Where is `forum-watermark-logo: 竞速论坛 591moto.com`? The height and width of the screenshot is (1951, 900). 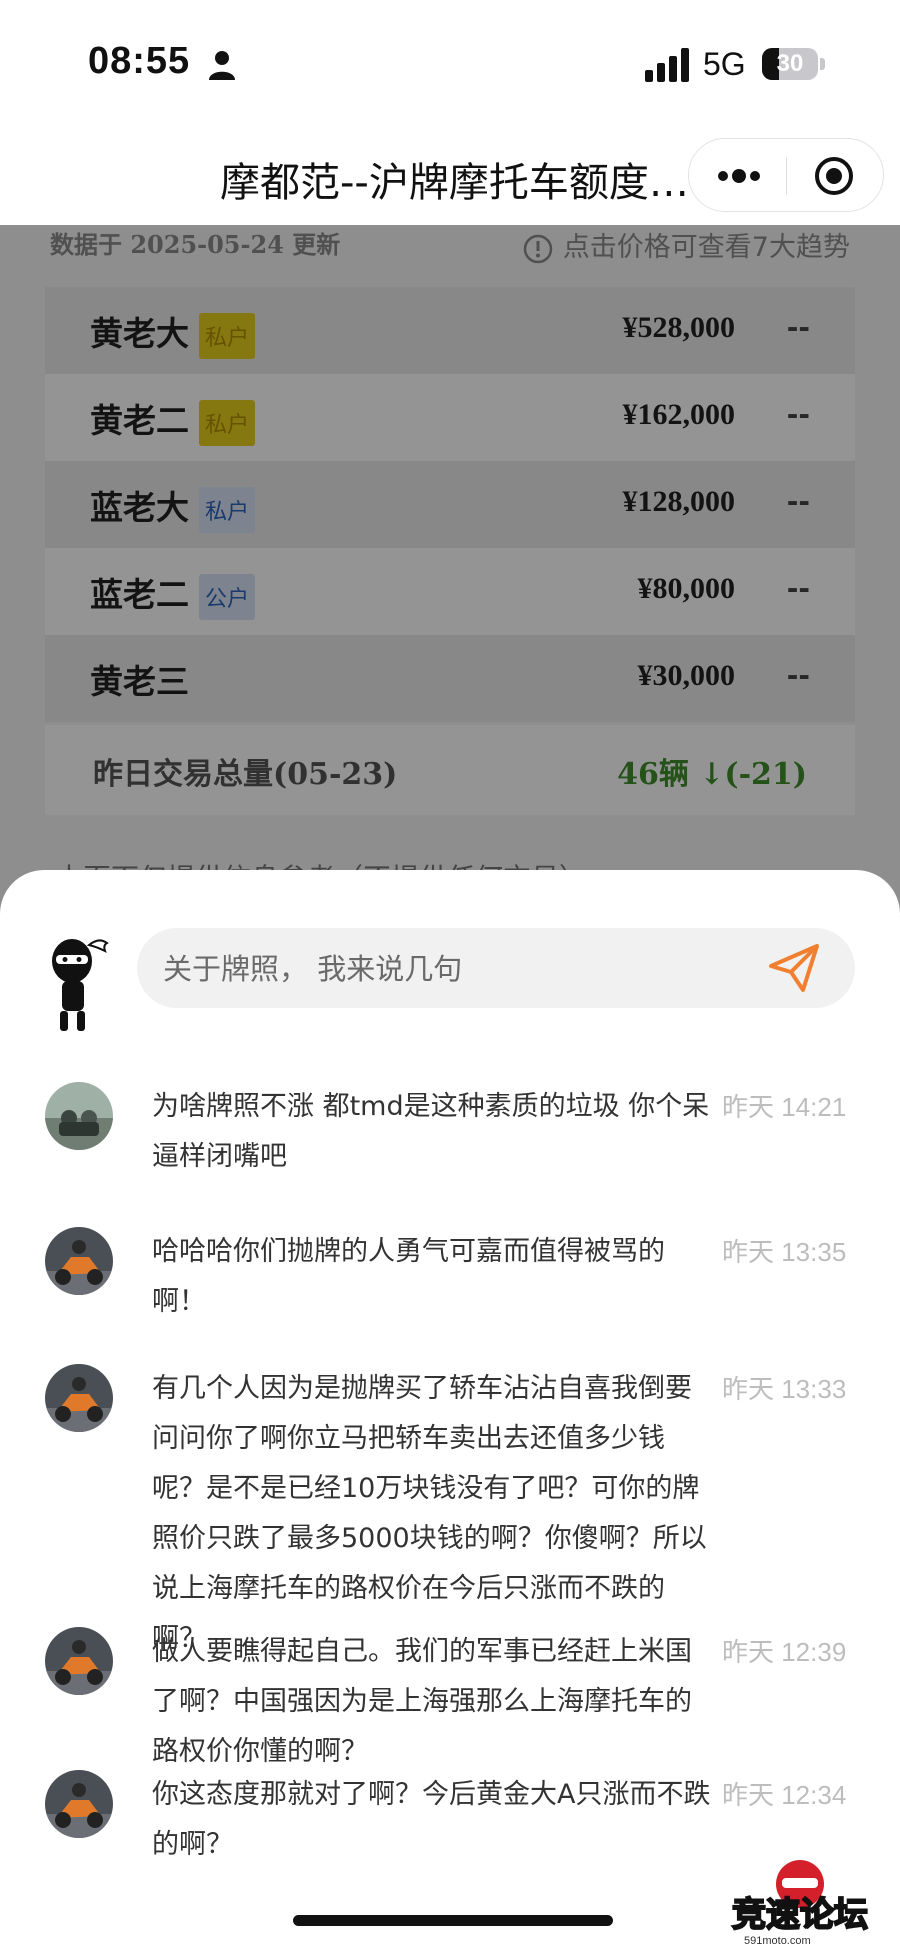
forum-watermark-logo: 竞速论坛 591moto.com is located at coordinates (800, 1903).